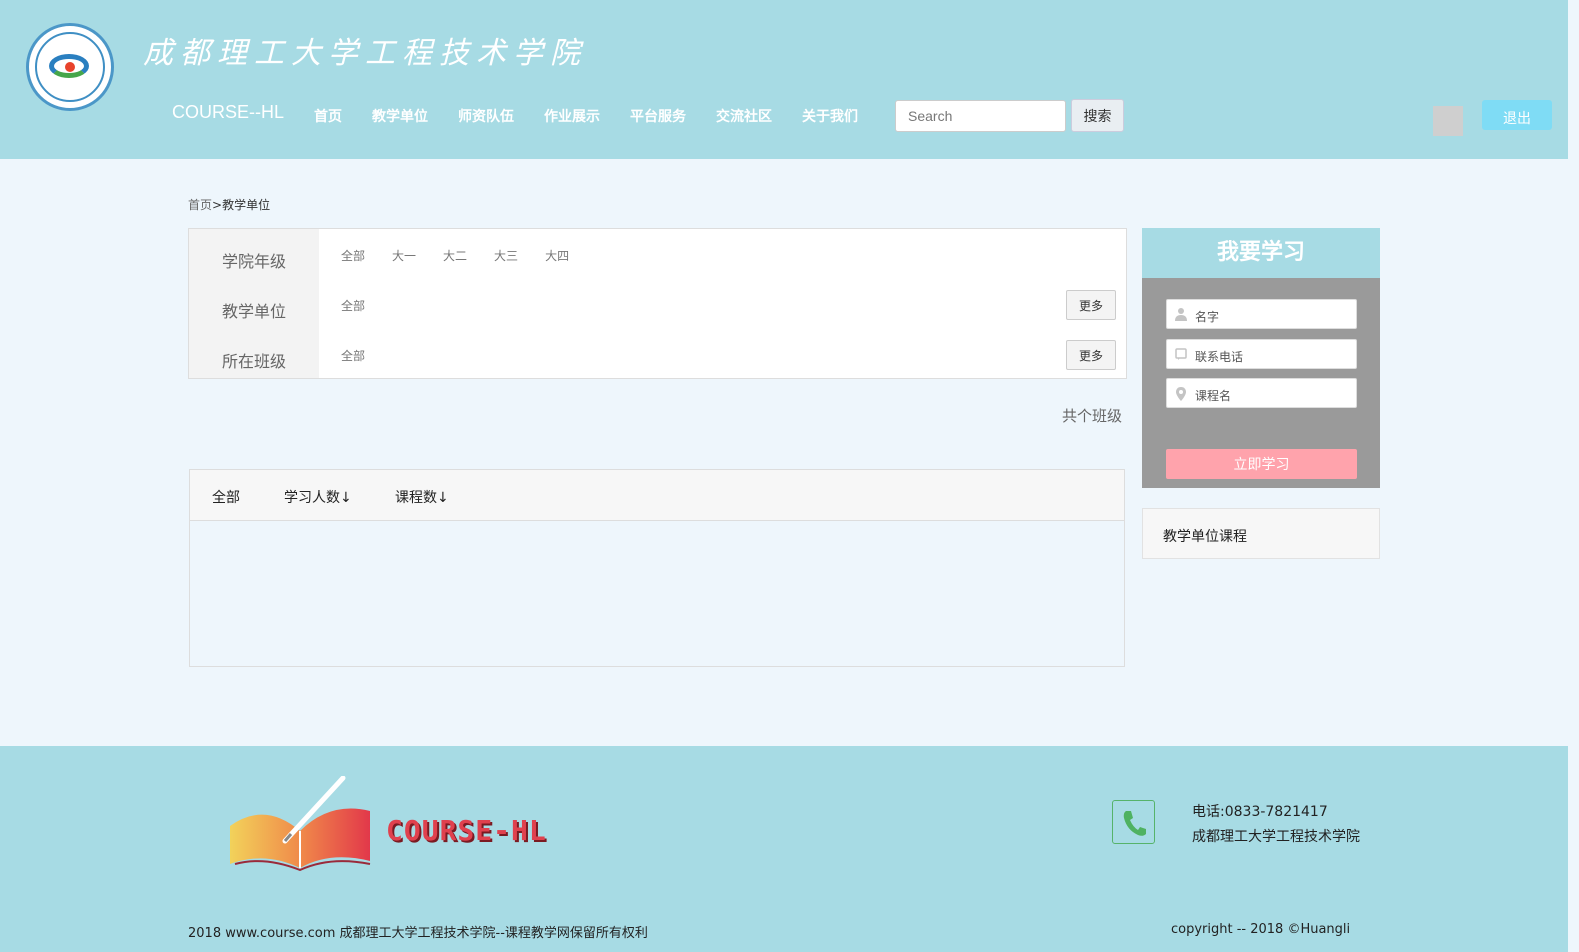 The height and width of the screenshot is (952, 1579). I want to click on sort-by-courses: 课程数↓, so click(422, 497).